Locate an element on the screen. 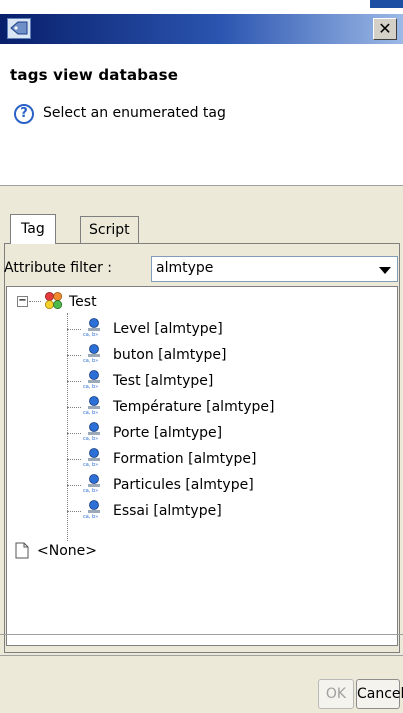 This screenshot has width=403, height=713. tree-item: Température [almtype] is located at coordinates (193, 407).